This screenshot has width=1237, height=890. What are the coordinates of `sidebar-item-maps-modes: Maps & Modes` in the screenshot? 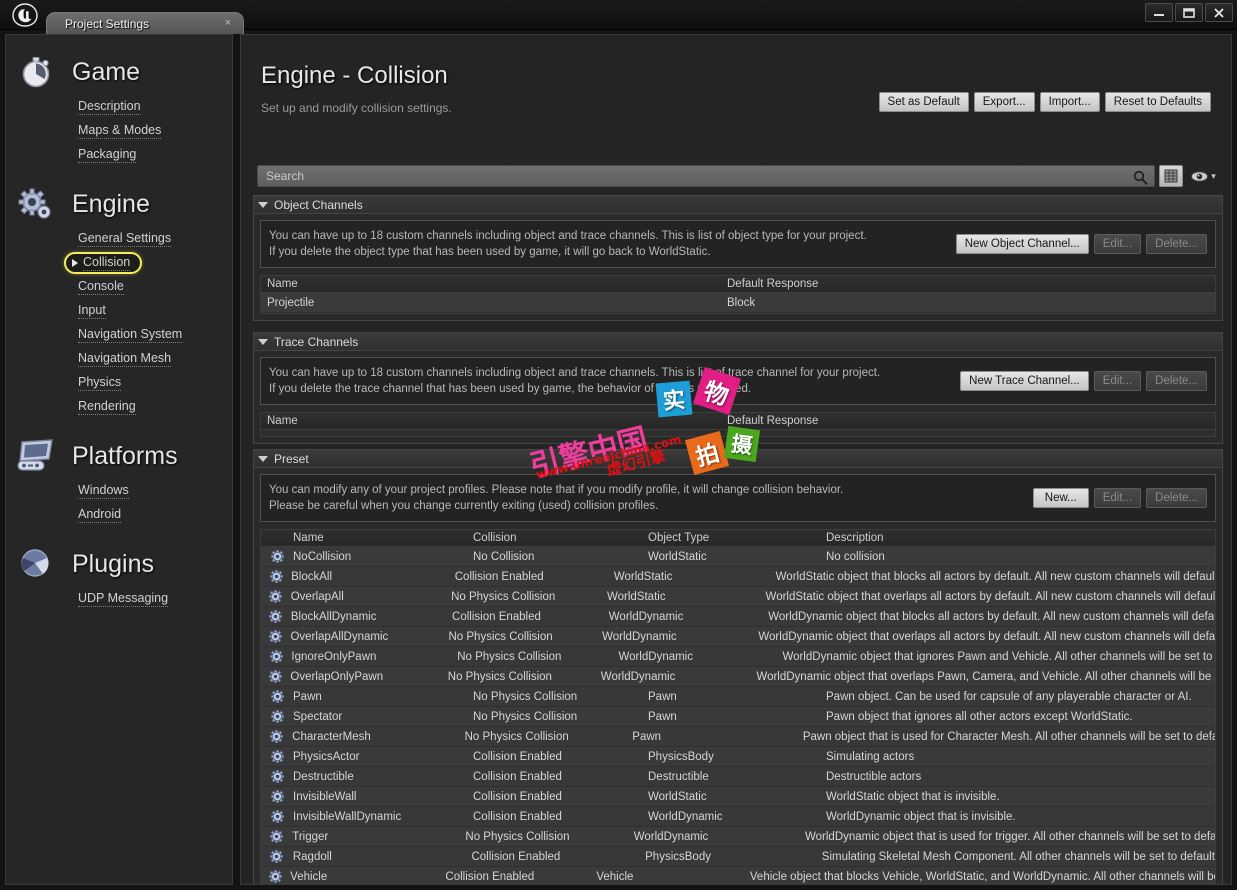 It's located at (119, 131).